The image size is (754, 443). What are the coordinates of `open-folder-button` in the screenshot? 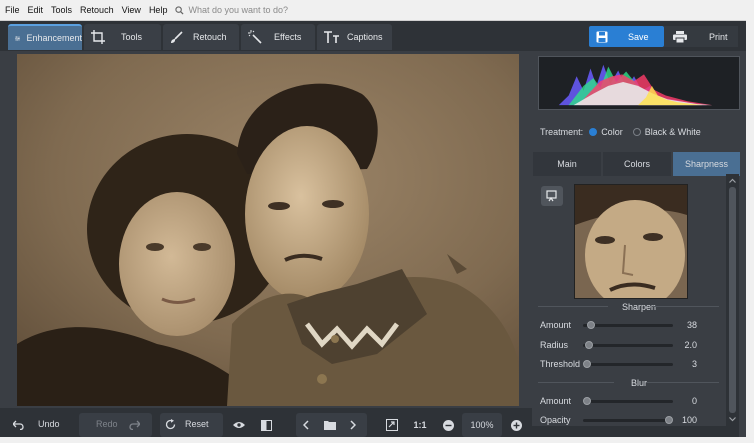 It's located at (330, 425).